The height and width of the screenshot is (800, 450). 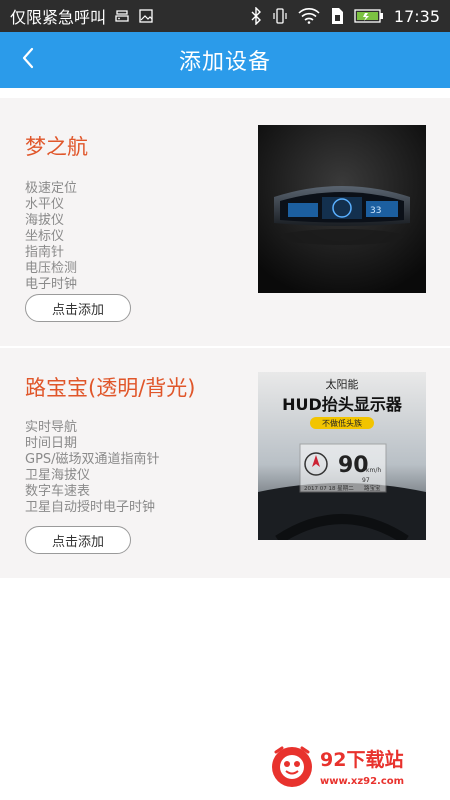 What do you see at coordinates (366, 480) in the screenshot?
I see `hud-temp-text: 97` at bounding box center [366, 480].